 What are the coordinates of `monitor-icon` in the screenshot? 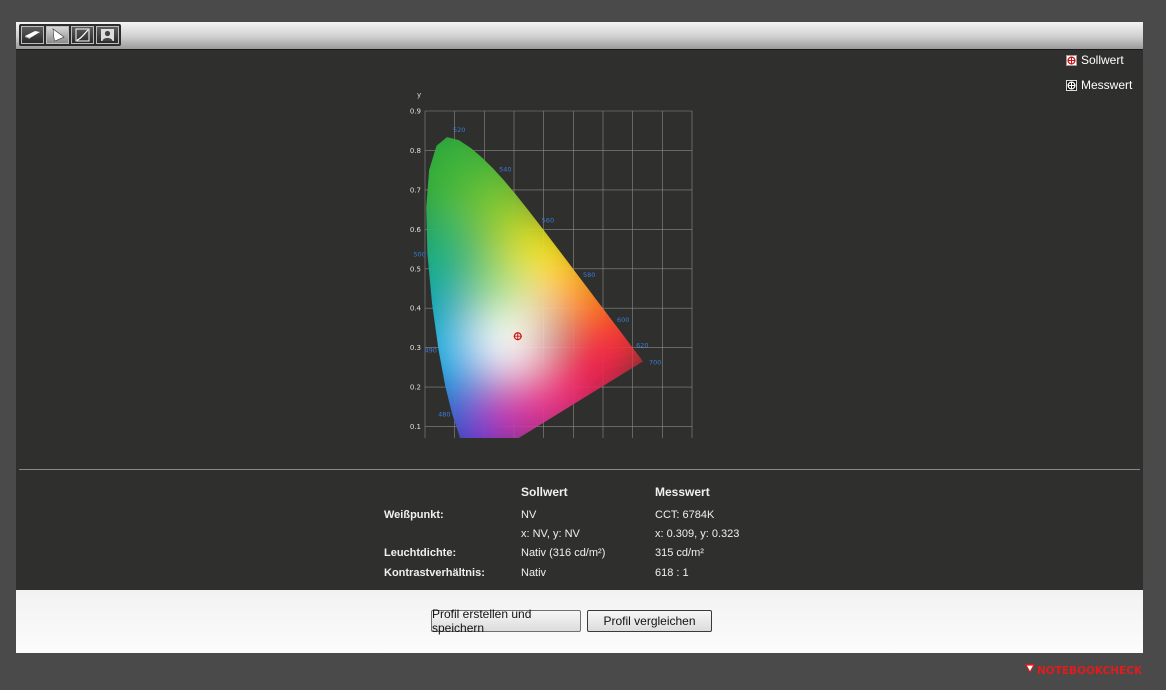 It's located at (32, 35).